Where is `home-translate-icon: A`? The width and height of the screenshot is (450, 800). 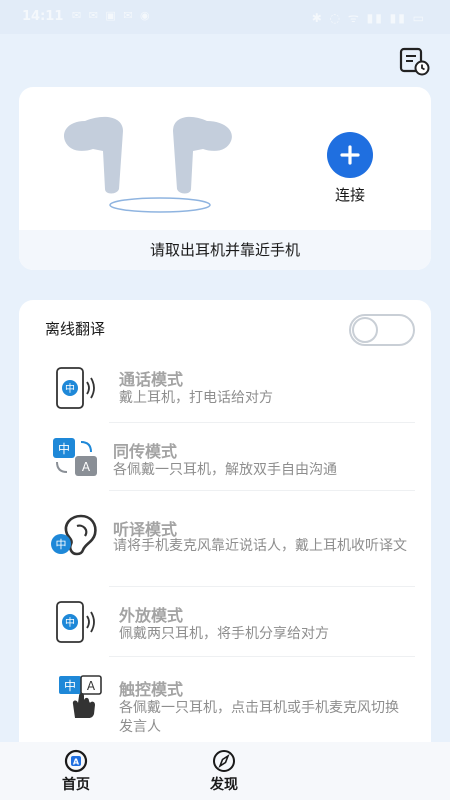
home-translate-icon: A is located at coordinates (76, 761).